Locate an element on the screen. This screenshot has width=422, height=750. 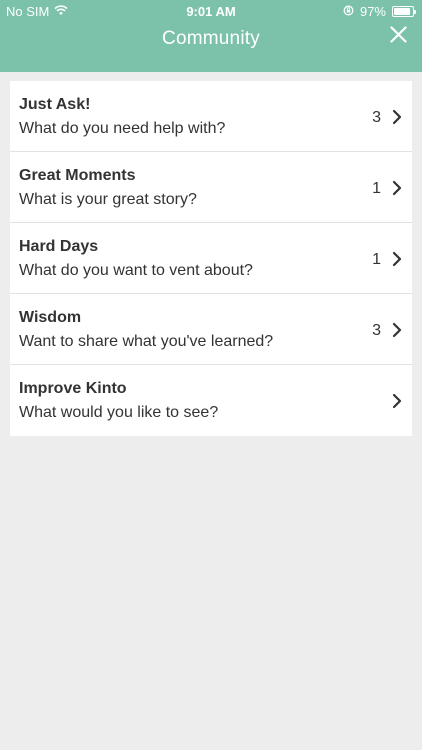
app-header: No SIM 9:01 AM 97% Community is located at coordinates (211, 36).